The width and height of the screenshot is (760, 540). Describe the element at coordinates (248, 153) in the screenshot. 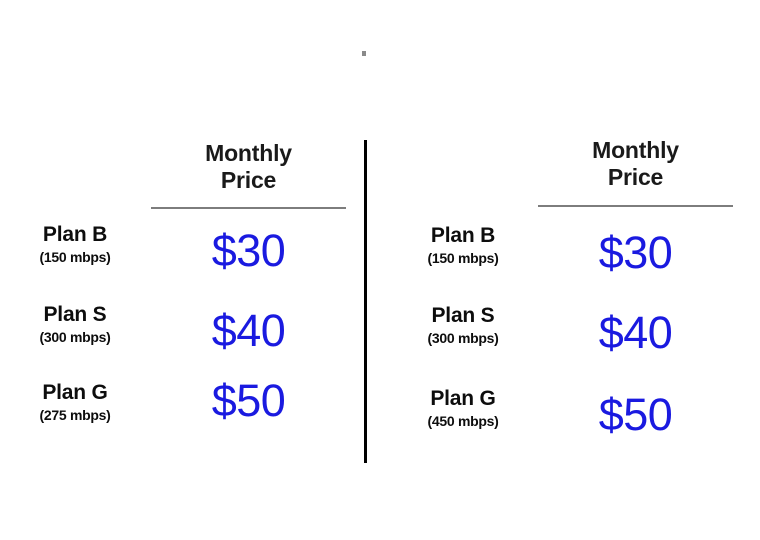

I see `left-header-line-1: Monthly` at that location.